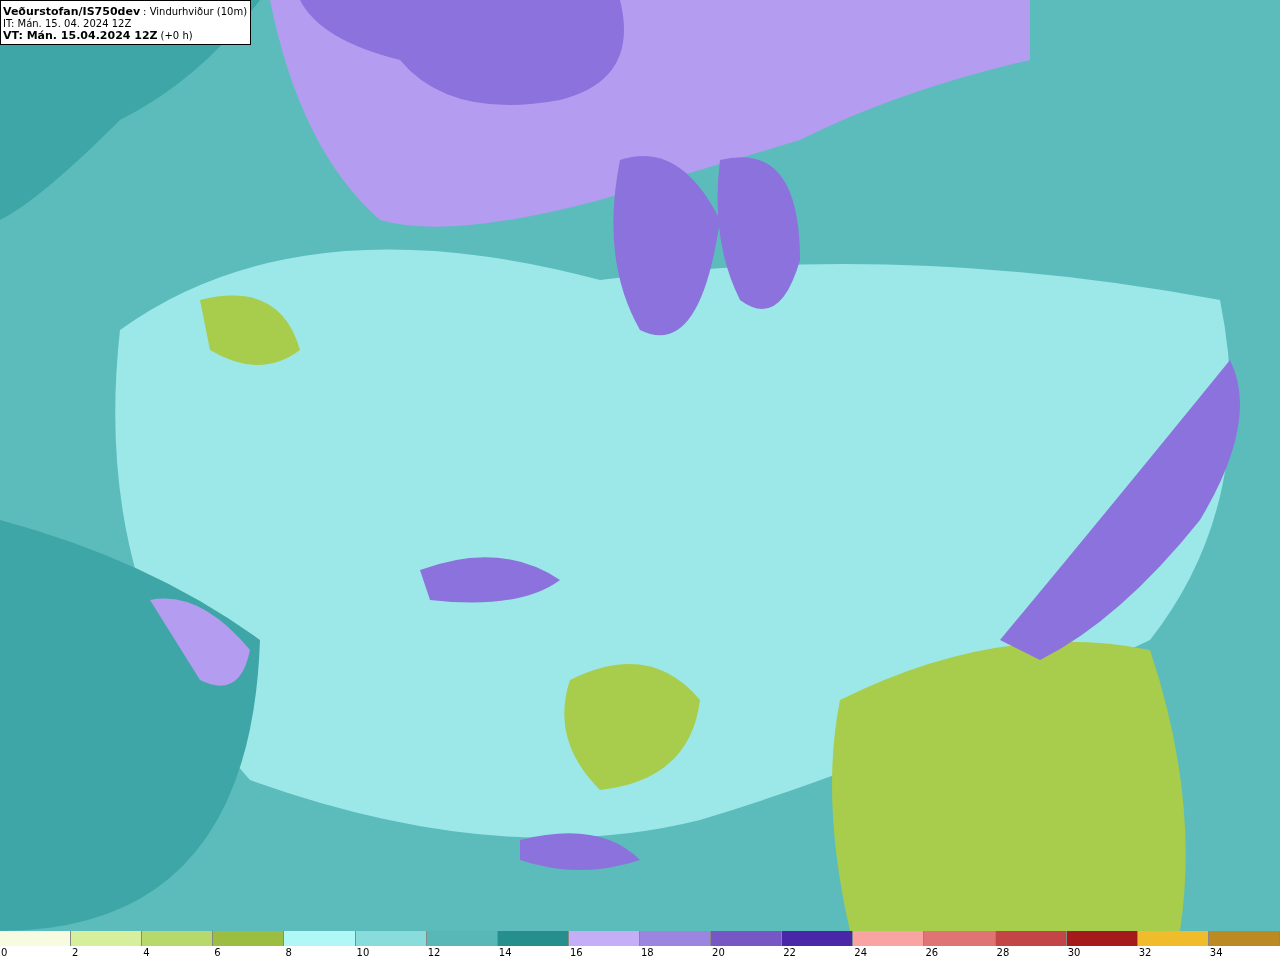 The width and height of the screenshot is (1280, 960). I want to click on valid-time: VT: Mán. 15.04.2024 12Z, so click(80, 36).